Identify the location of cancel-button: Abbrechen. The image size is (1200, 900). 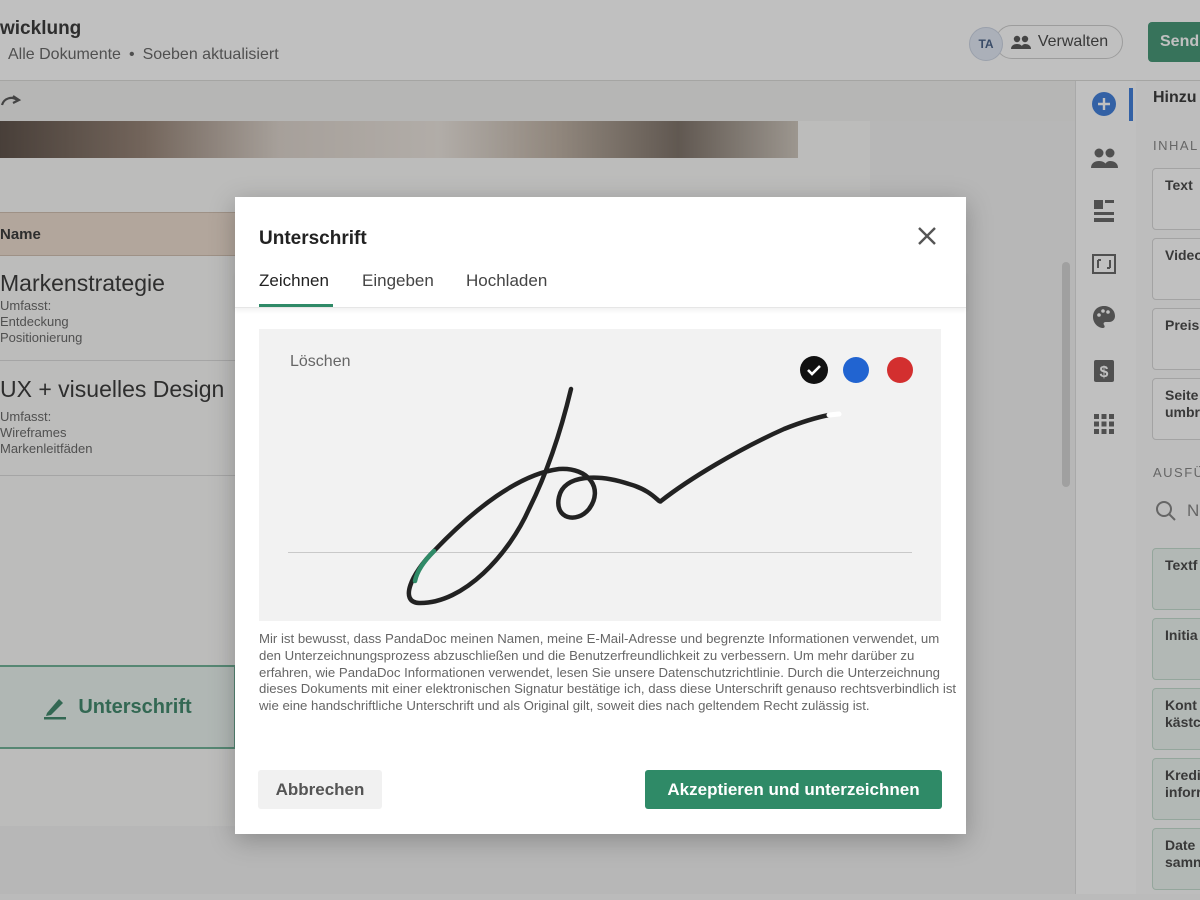
(320, 789).